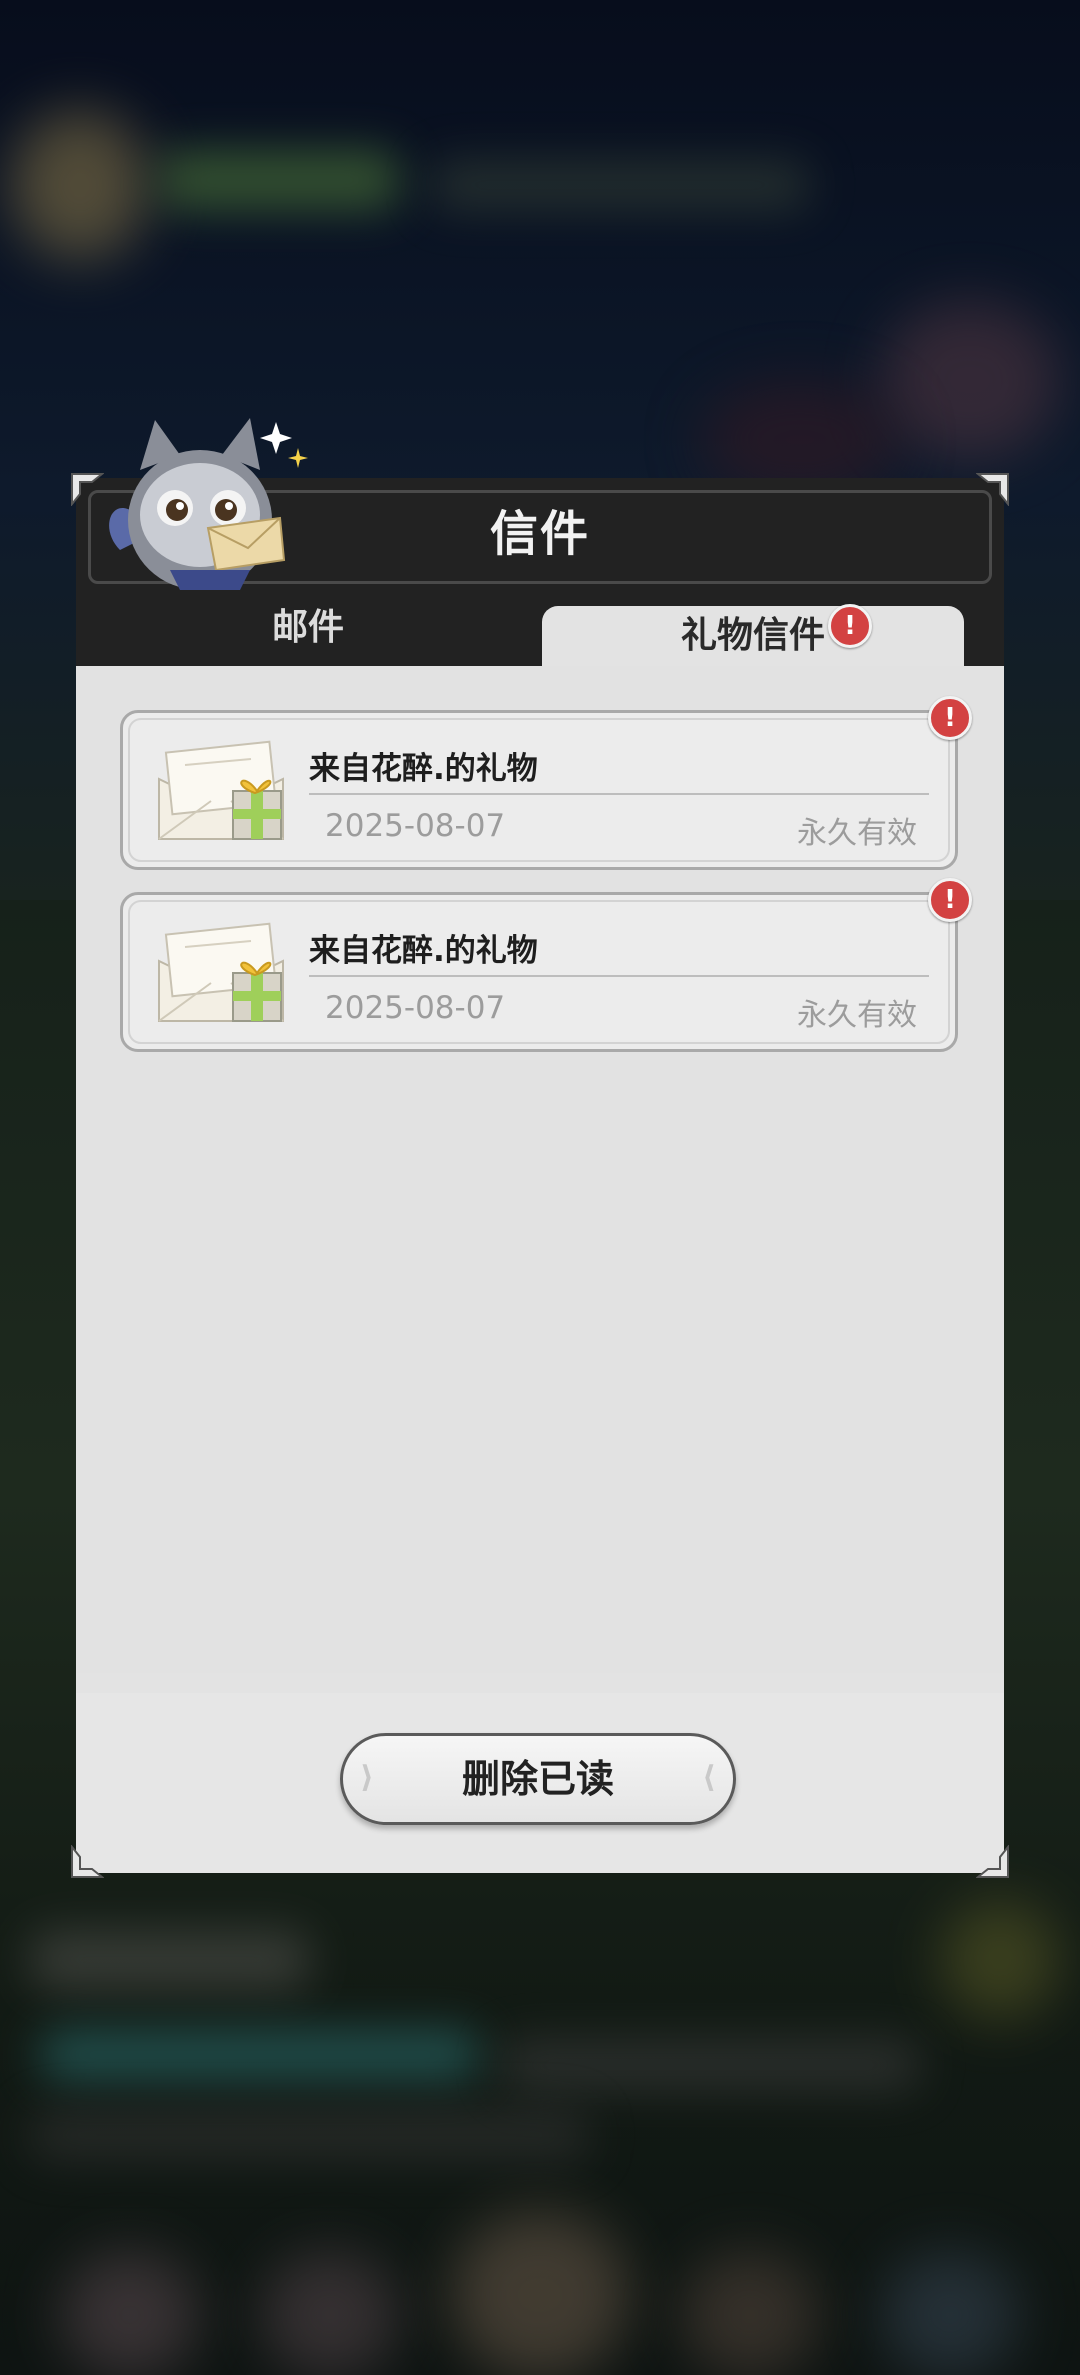 Image resolution: width=1080 pixels, height=2375 pixels. I want to click on tab-alert-badge-icon: !, so click(850, 626).